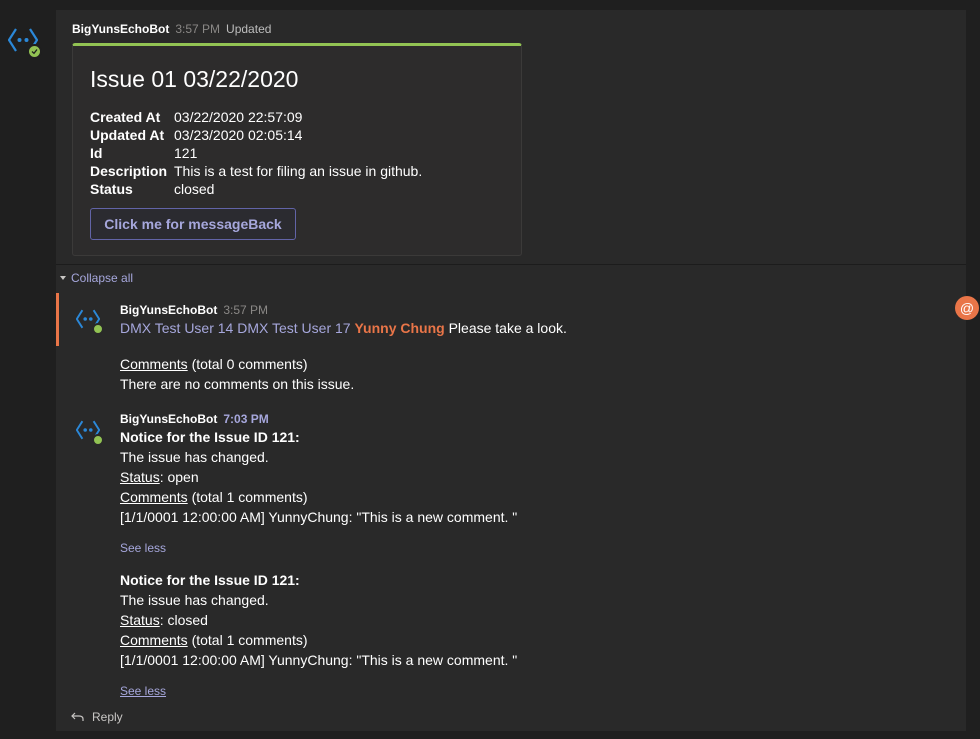 Image resolution: width=980 pixels, height=739 pixels. I want to click on message-header: BigYunsEchoBot 3:57 PM Updated, so click(171, 29).